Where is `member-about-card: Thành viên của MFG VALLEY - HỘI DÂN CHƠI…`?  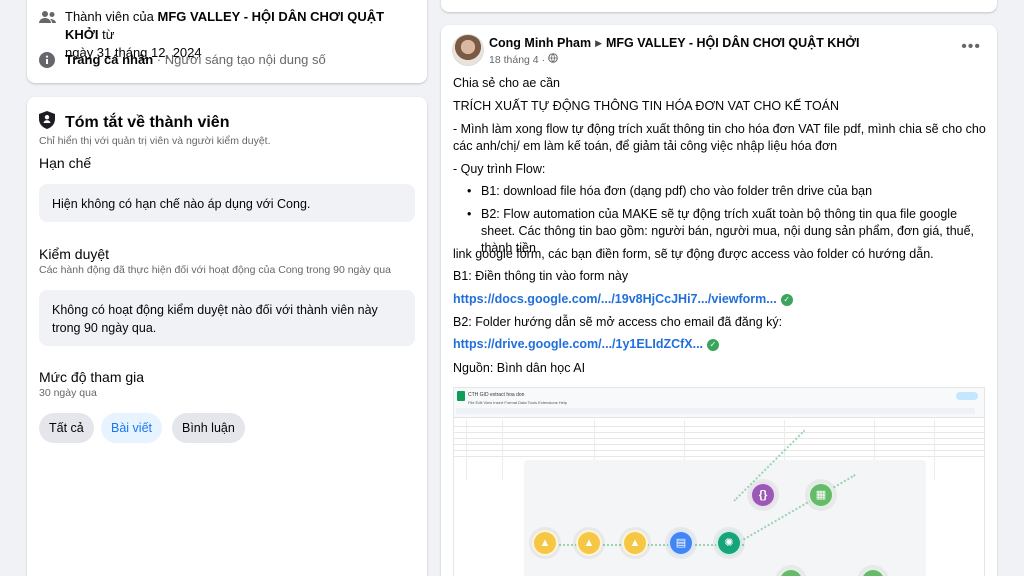 member-about-card: Thành viên của MFG VALLEY - HỘI DÂN CHƠI… is located at coordinates (227, 41).